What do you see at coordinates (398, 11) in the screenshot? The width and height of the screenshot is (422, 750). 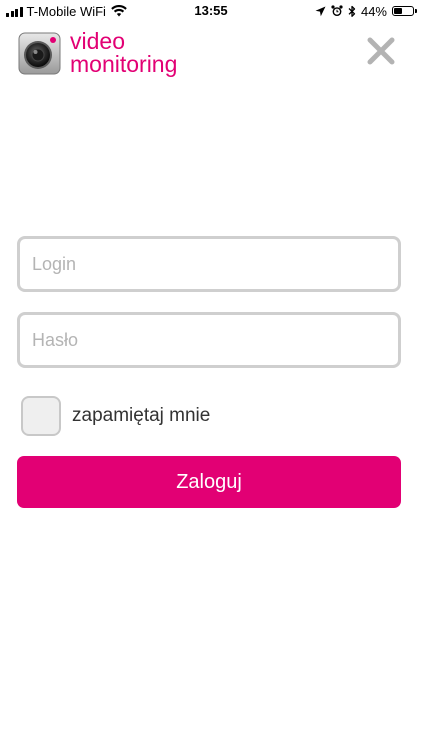 I see `battery-fill` at bounding box center [398, 11].